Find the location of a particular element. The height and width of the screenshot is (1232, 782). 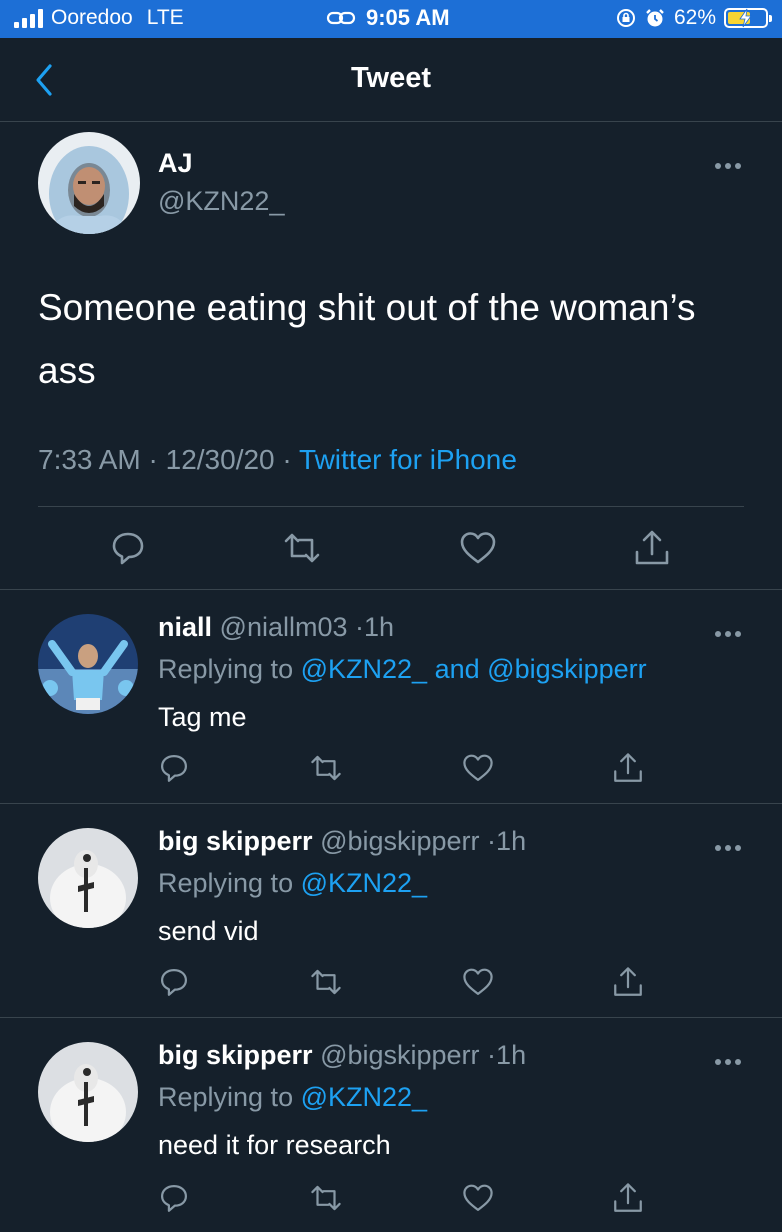

mention-link: @bigskipperr is located at coordinates (566, 669).